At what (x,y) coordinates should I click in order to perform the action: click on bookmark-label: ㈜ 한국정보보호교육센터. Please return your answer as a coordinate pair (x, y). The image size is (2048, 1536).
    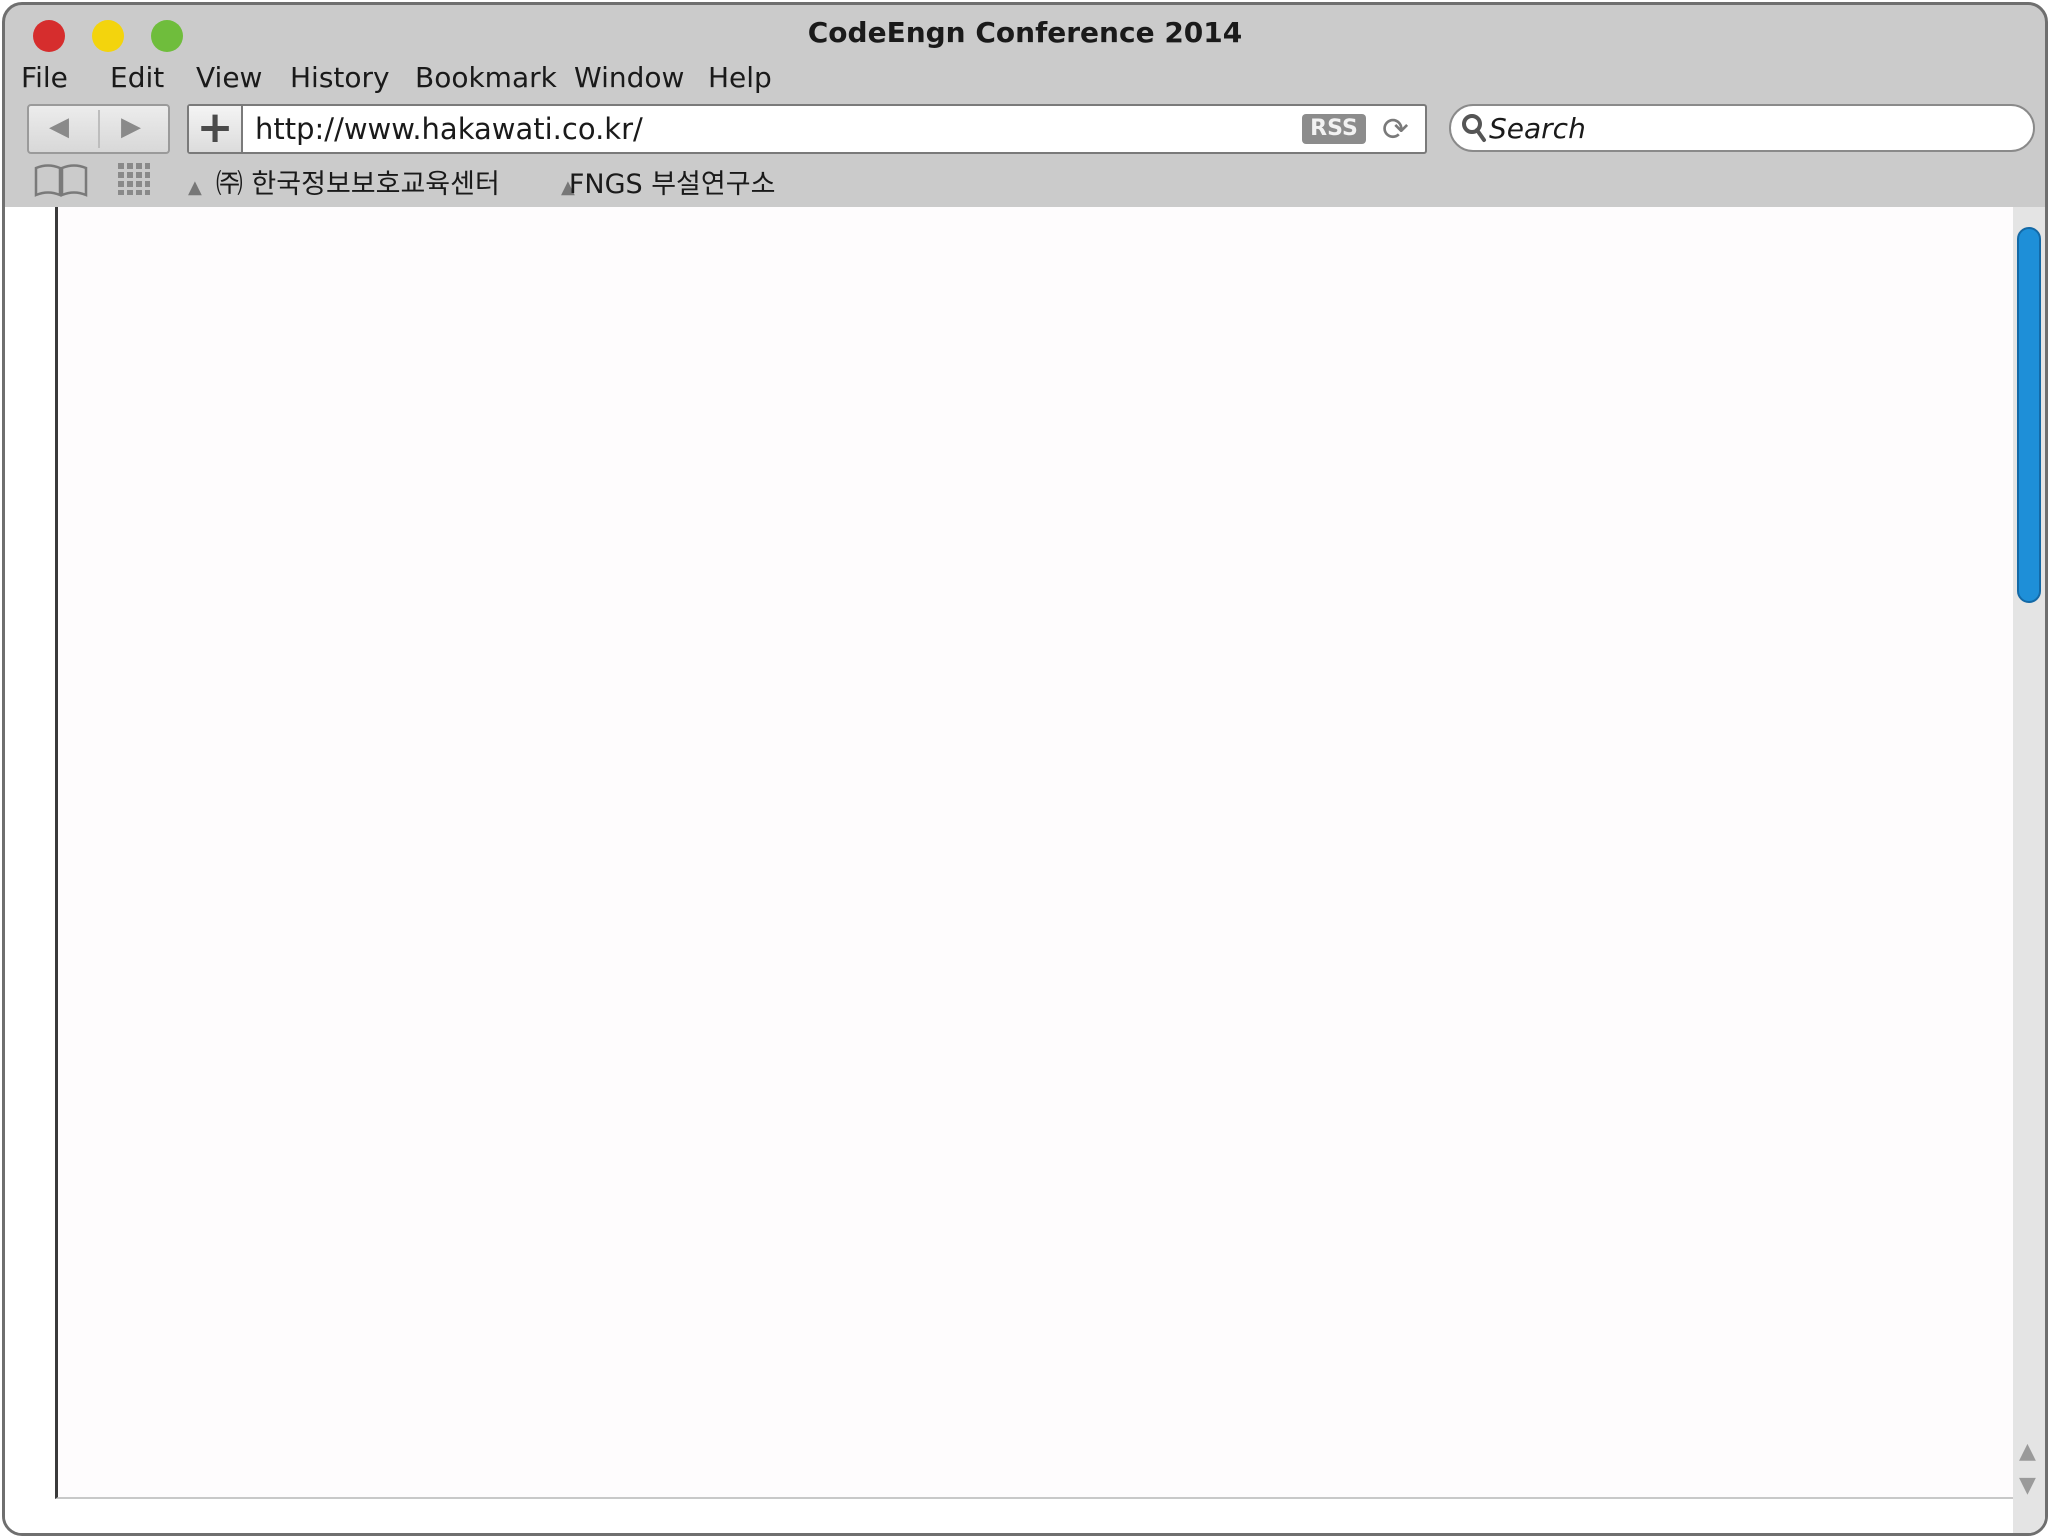
    Looking at the image, I should click on (357, 184).